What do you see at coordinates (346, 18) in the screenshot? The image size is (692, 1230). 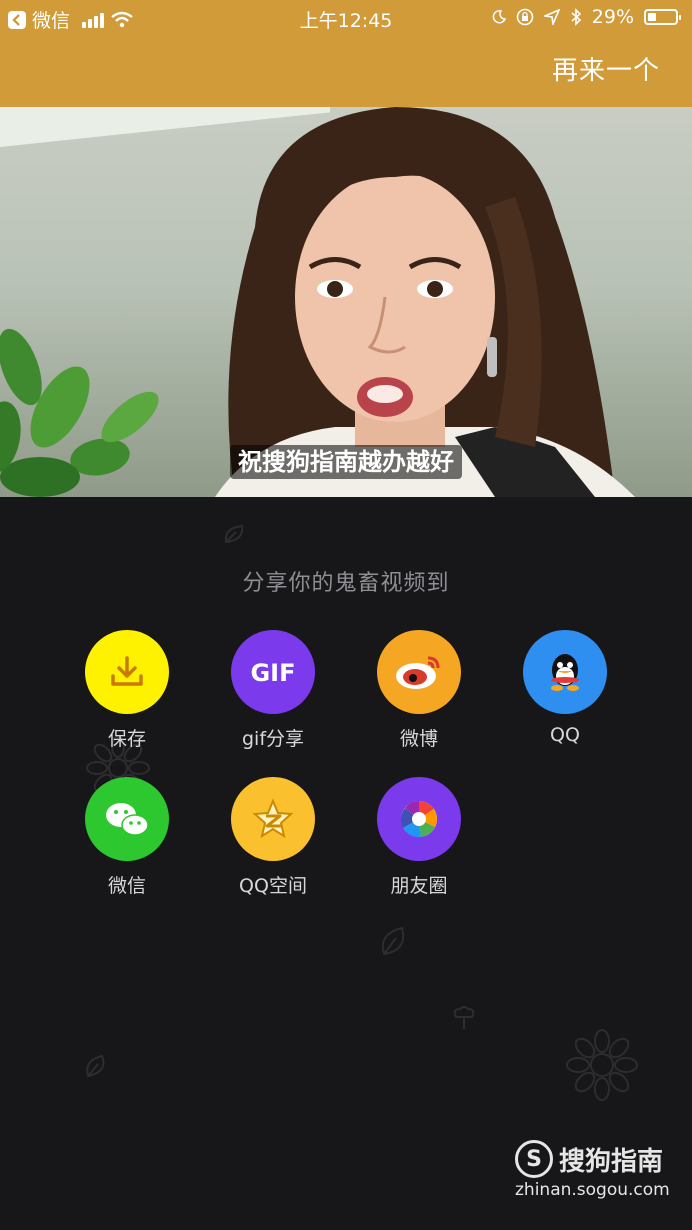 I see `status-bar: 微信 上午12:45 29%` at bounding box center [346, 18].